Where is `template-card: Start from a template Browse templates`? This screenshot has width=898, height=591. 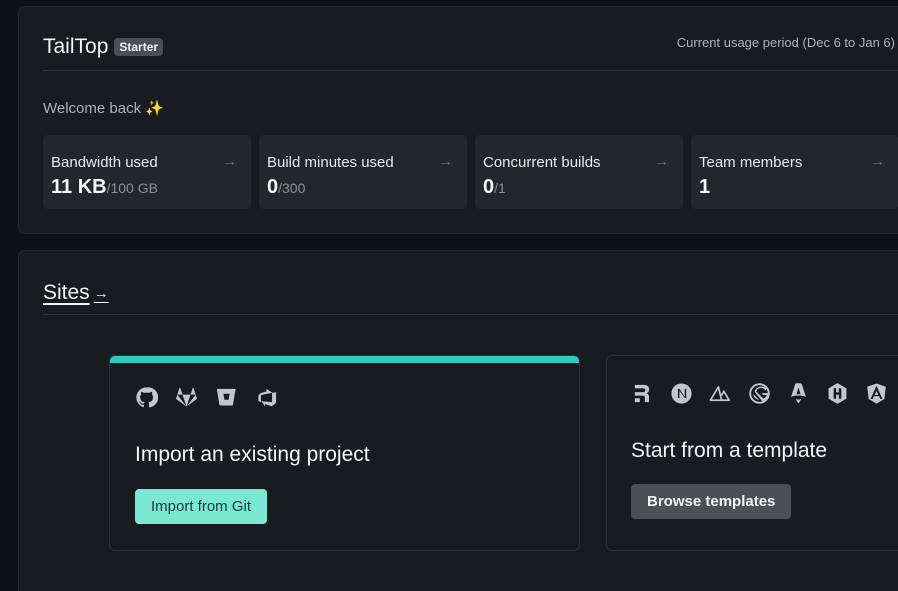
template-card: Start from a template Browse templates is located at coordinates (752, 453).